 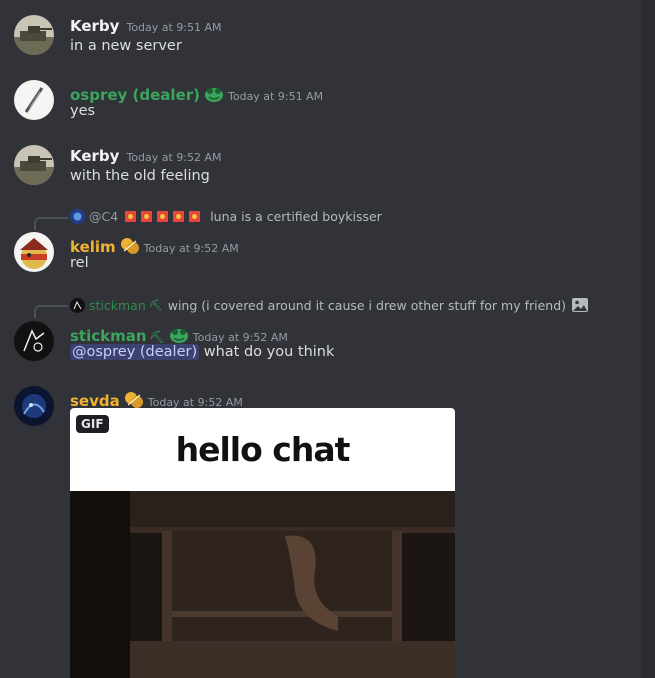 What do you see at coordinates (117, 305) in the screenshot?
I see `reply-author: stickman` at bounding box center [117, 305].